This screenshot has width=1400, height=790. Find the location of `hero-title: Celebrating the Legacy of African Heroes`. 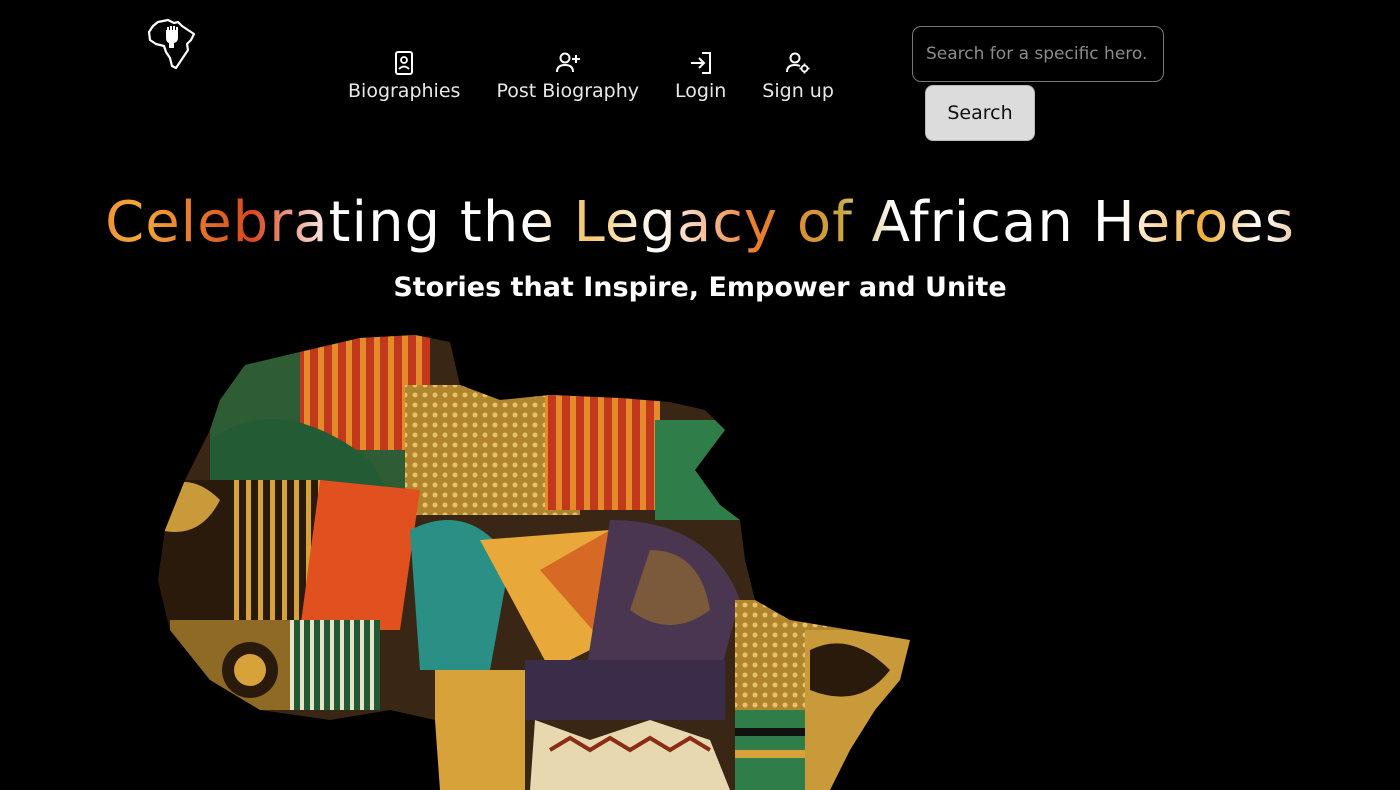

hero-title: Celebrating the Legacy of African Heroes is located at coordinates (700, 222).